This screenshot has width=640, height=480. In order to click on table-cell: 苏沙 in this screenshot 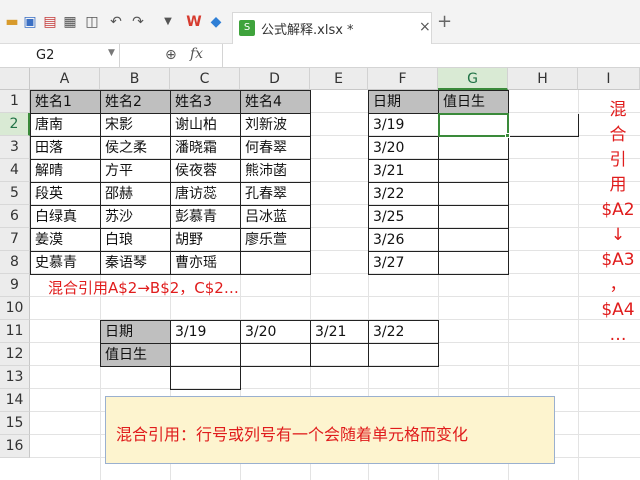, I will do `click(136, 217)`.